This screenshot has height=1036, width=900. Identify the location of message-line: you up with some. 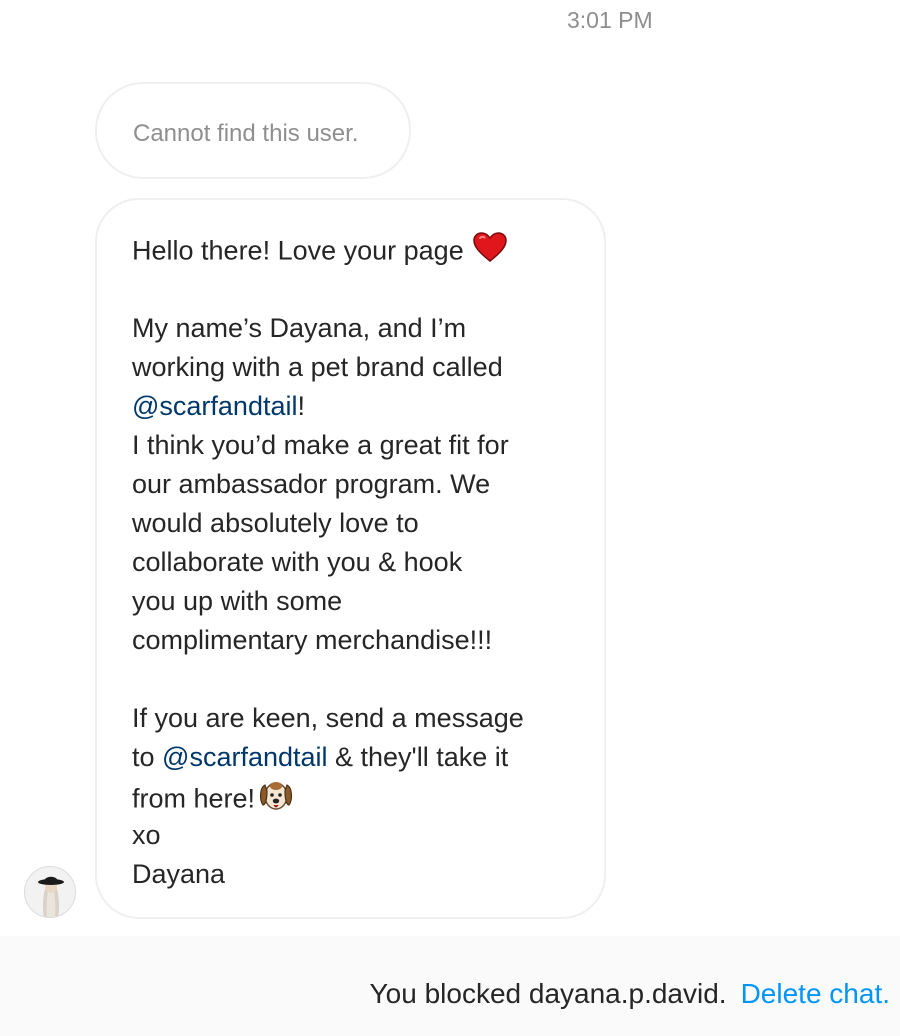
(237, 601).